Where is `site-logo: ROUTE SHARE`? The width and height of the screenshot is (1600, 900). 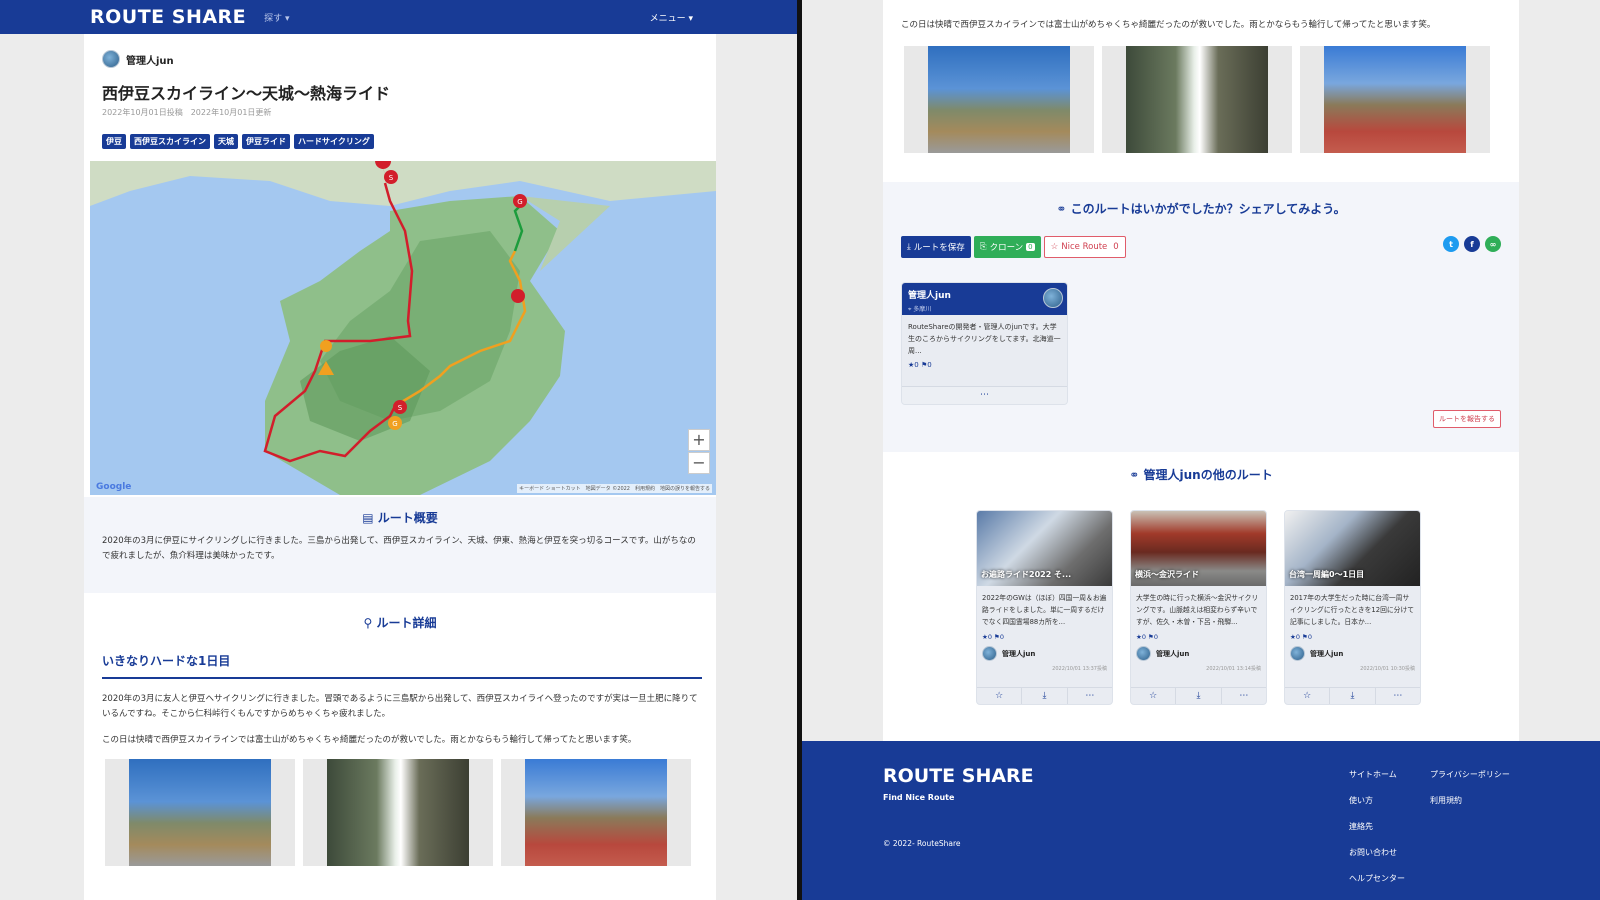 site-logo: ROUTE SHARE is located at coordinates (168, 17).